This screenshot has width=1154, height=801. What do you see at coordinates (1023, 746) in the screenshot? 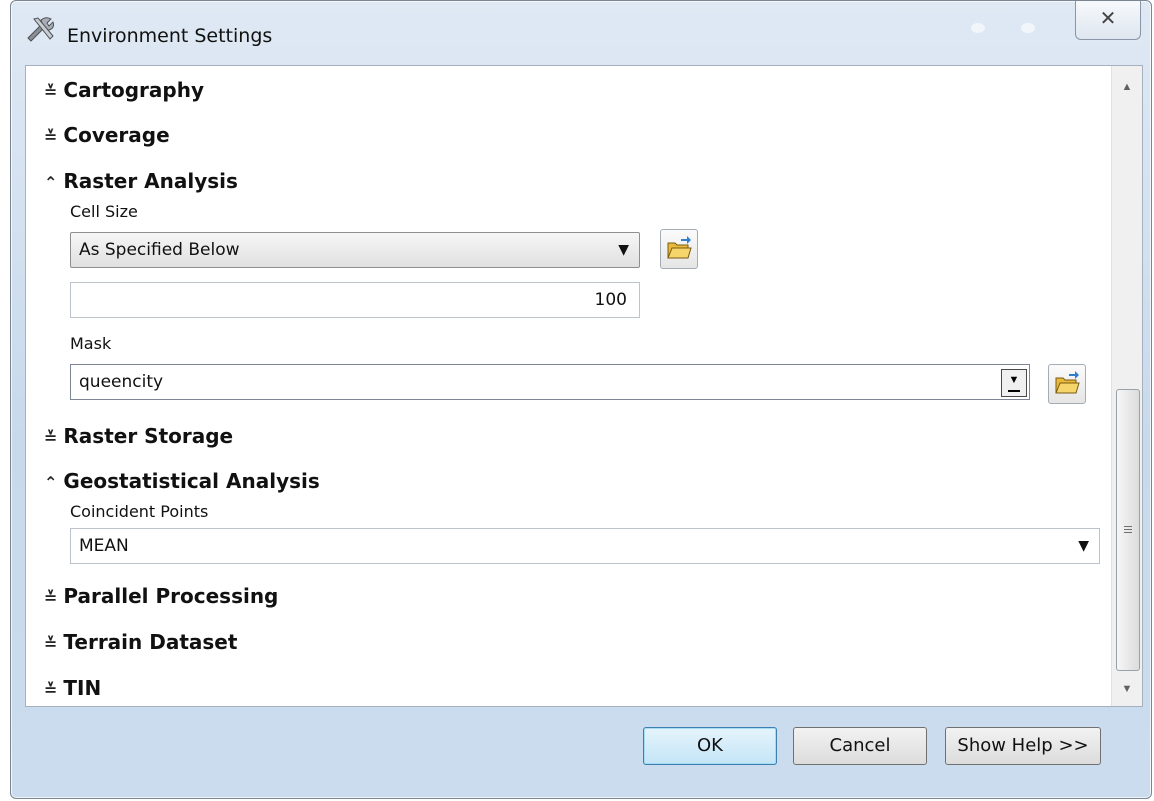
I see `show-help-button: Show Help >>` at bounding box center [1023, 746].